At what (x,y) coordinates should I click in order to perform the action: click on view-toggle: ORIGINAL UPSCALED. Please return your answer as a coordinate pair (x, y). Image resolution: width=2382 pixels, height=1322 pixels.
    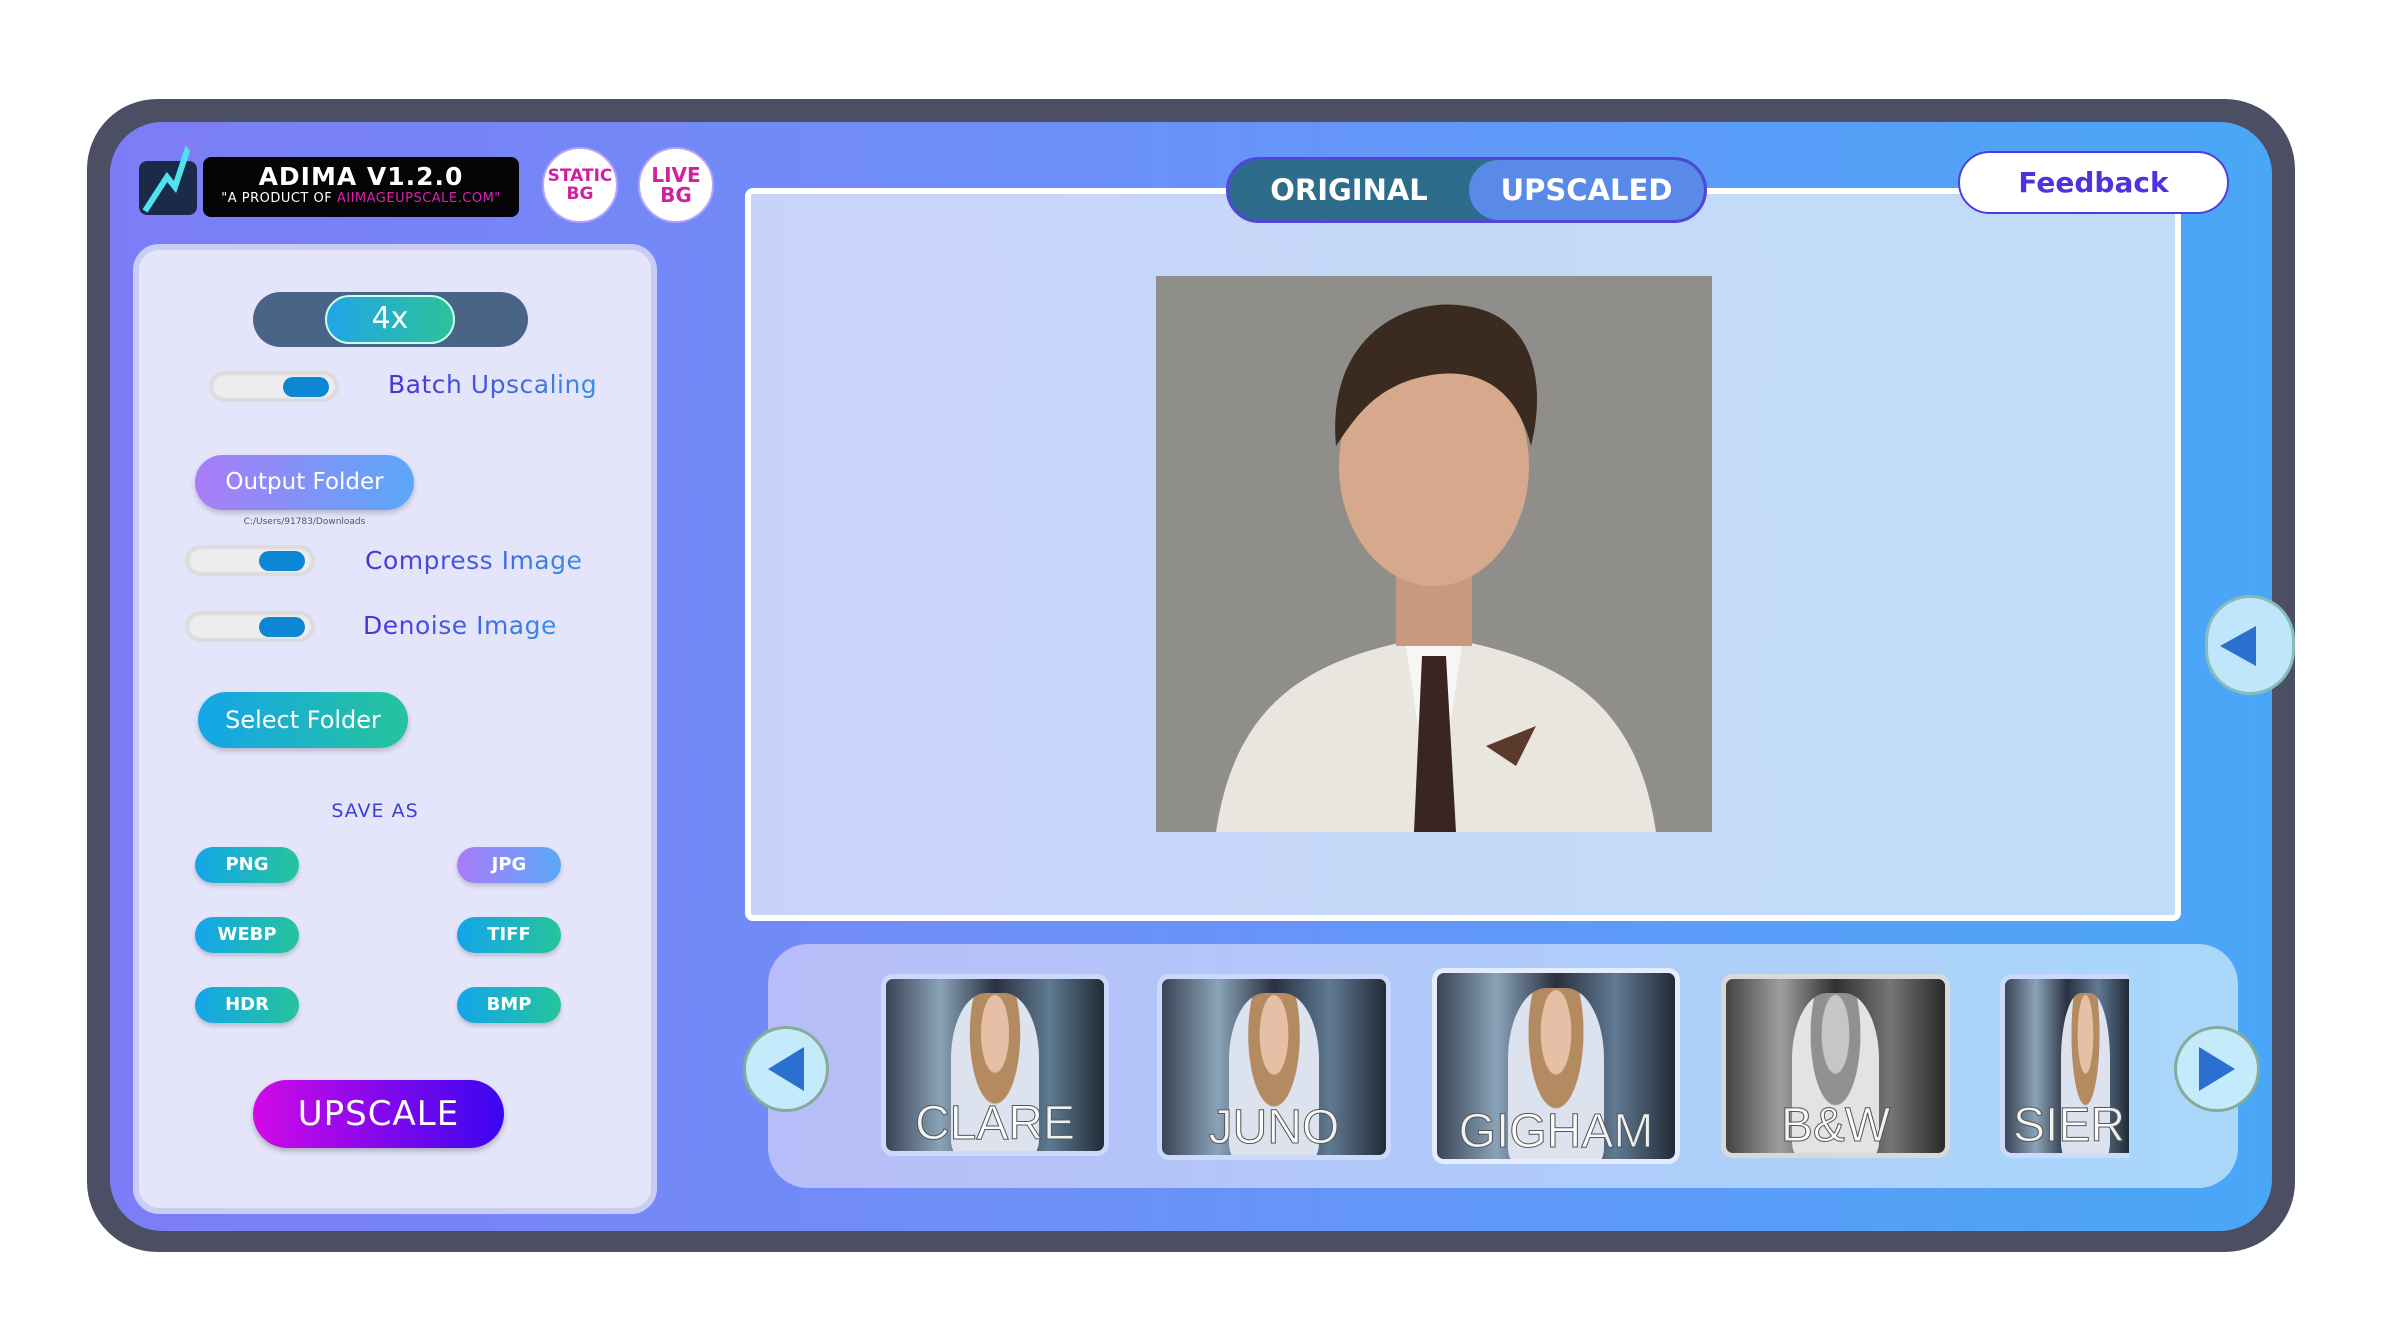
    Looking at the image, I should click on (1466, 190).